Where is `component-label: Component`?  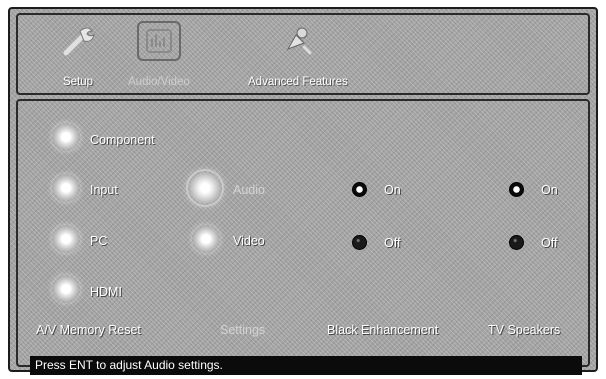 component-label: Component is located at coordinates (122, 140).